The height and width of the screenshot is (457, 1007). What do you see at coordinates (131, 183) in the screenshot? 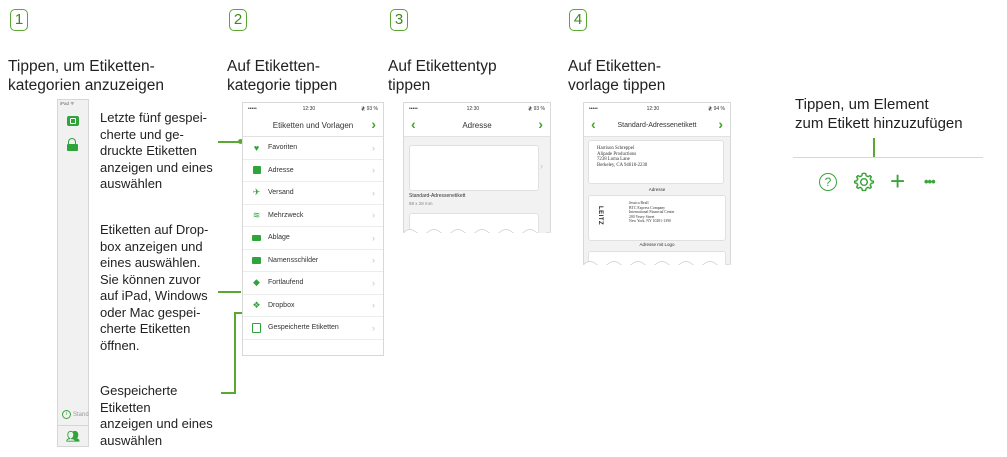
I see `note-recent-line: auswählen` at bounding box center [131, 183].